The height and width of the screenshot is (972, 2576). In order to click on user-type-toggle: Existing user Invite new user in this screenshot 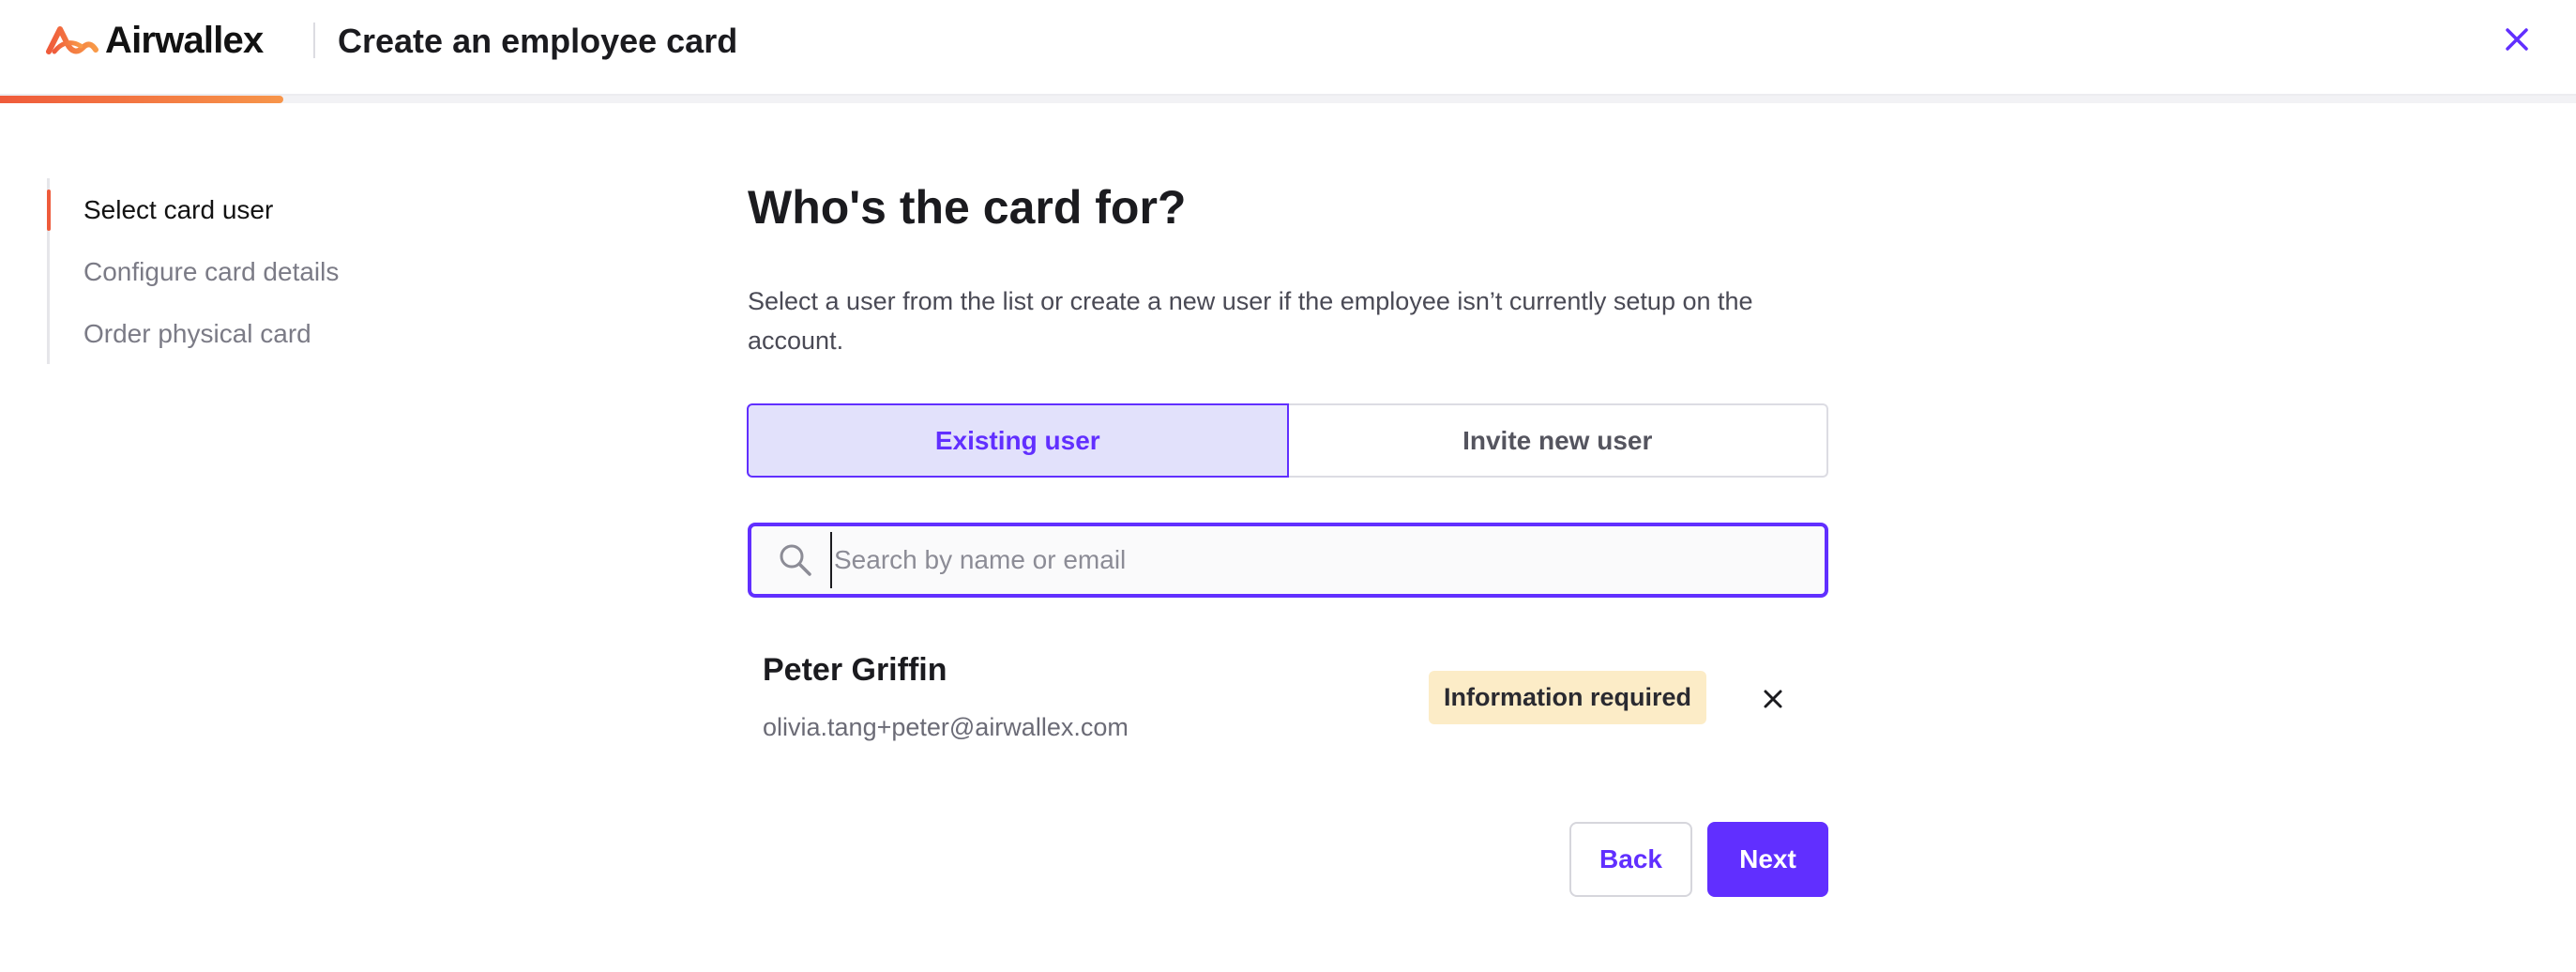, I will do `click(1287, 440)`.